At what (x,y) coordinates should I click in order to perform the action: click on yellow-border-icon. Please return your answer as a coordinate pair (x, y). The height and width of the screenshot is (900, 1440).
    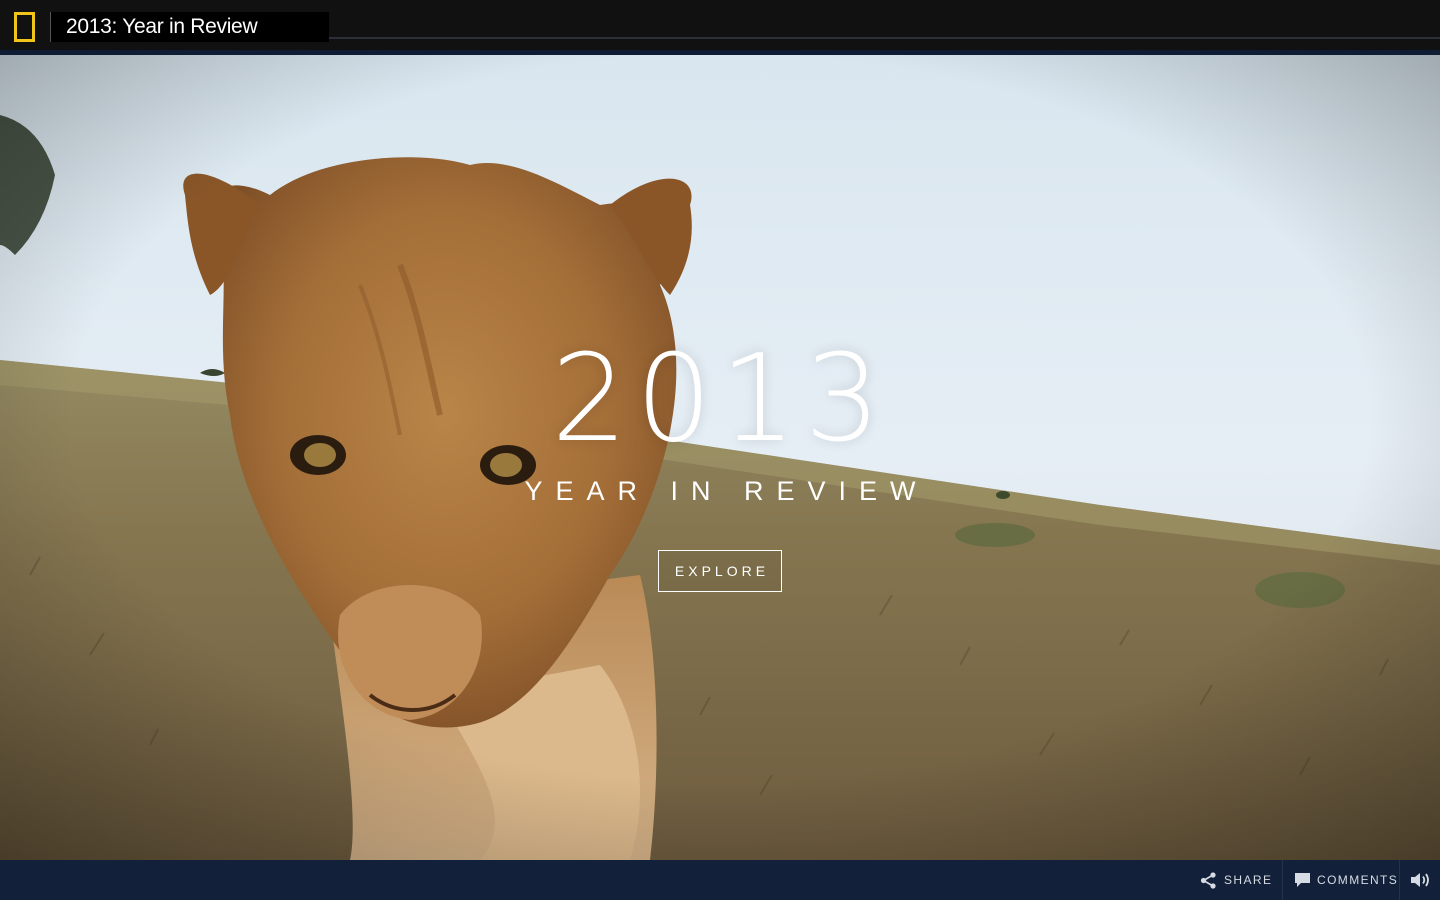
    Looking at the image, I should click on (24, 27).